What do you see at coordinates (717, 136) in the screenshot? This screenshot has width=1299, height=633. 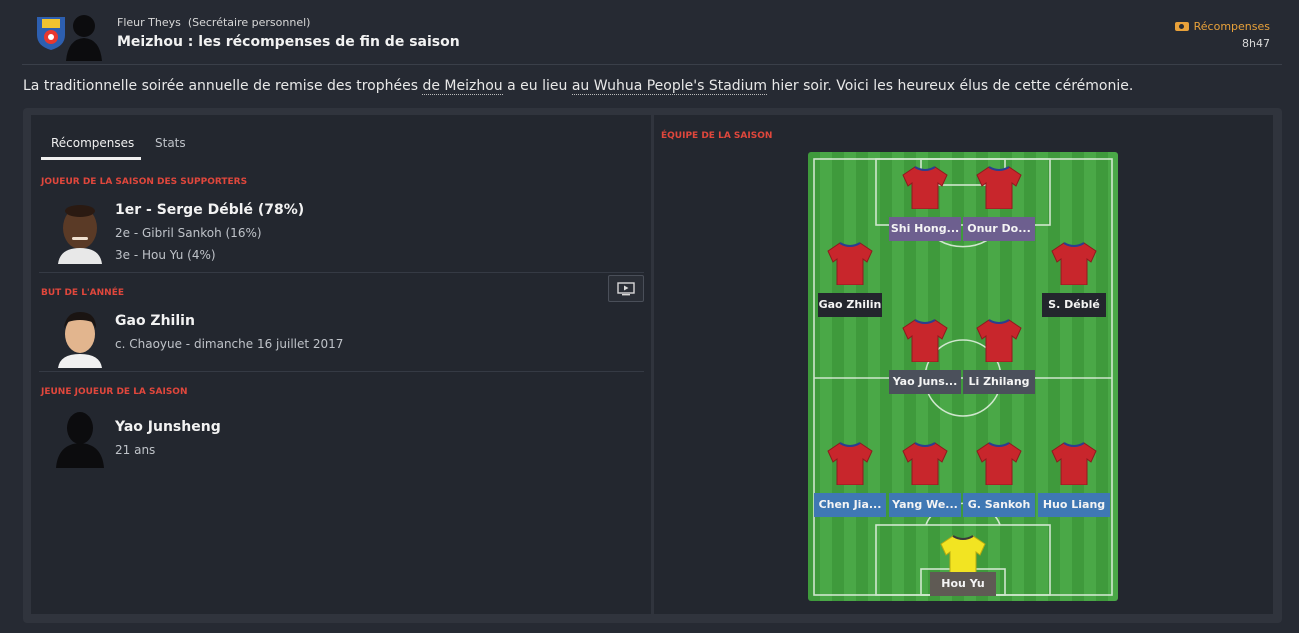 I see `team-of-season-label: Équipe de la saison` at bounding box center [717, 136].